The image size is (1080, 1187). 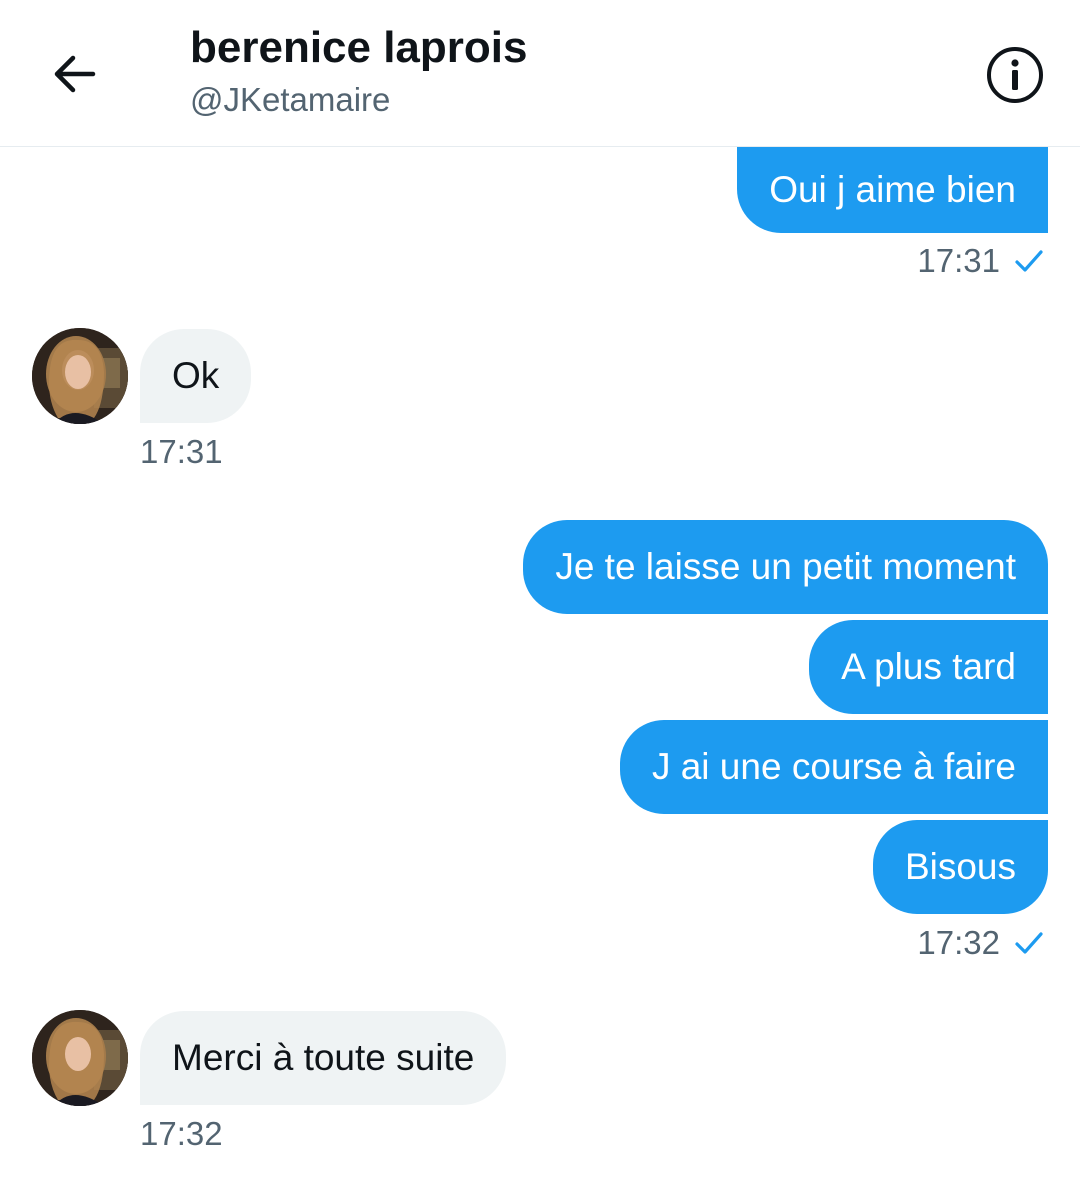 I want to click on message-bubble-incoming: Merci à toute suite, so click(x=323, y=1058).